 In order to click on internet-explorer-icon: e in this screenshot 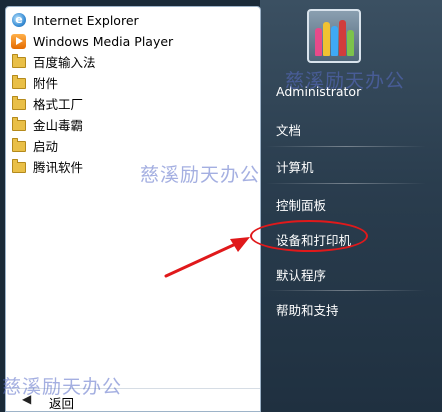, I will do `click(19, 20)`.